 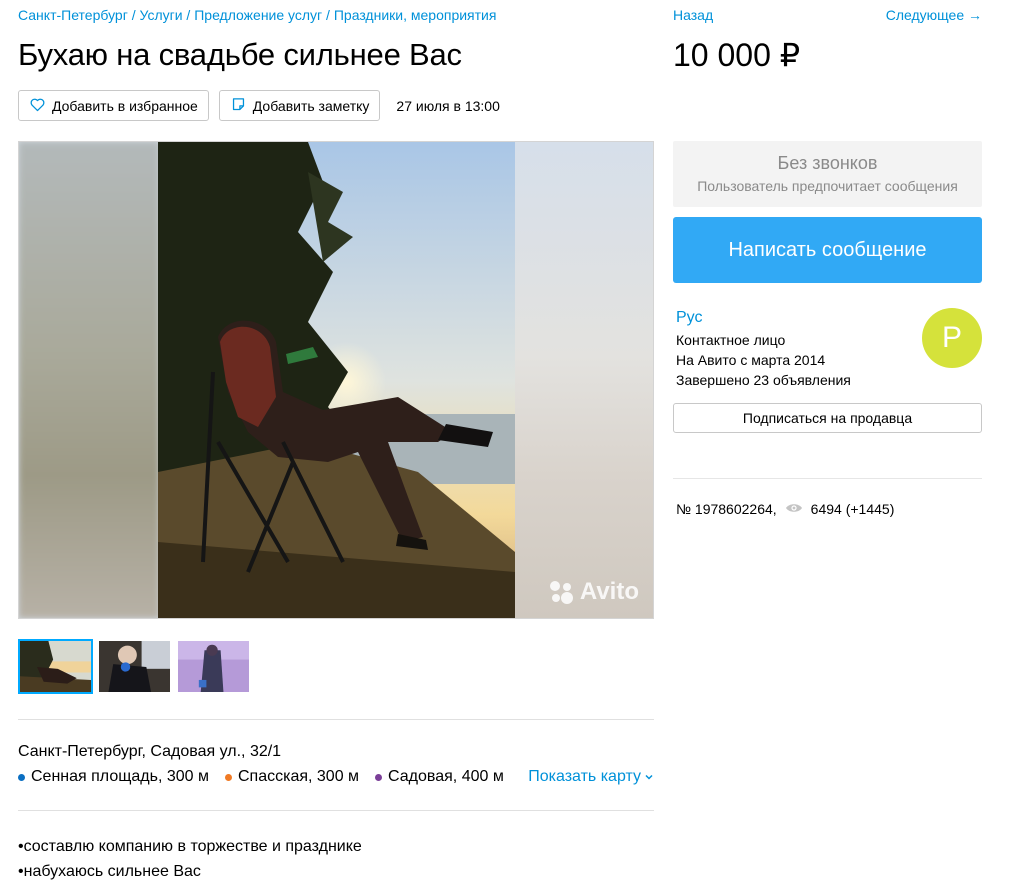 What do you see at coordinates (446, 776) in the screenshot?
I see `metro-station-label: Садовая, 400 м` at bounding box center [446, 776].